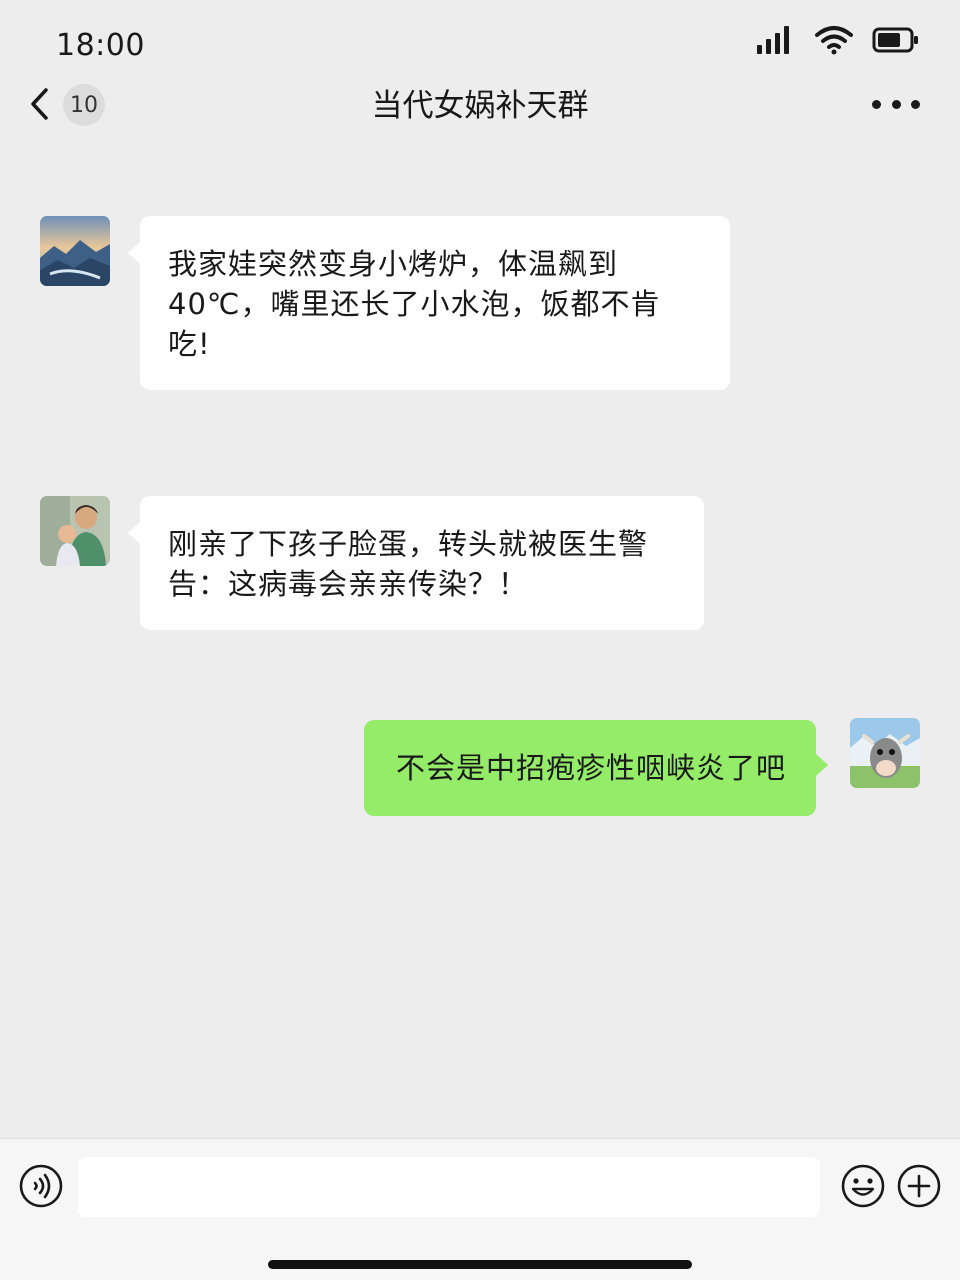  I want to click on status-icons, so click(838, 40).